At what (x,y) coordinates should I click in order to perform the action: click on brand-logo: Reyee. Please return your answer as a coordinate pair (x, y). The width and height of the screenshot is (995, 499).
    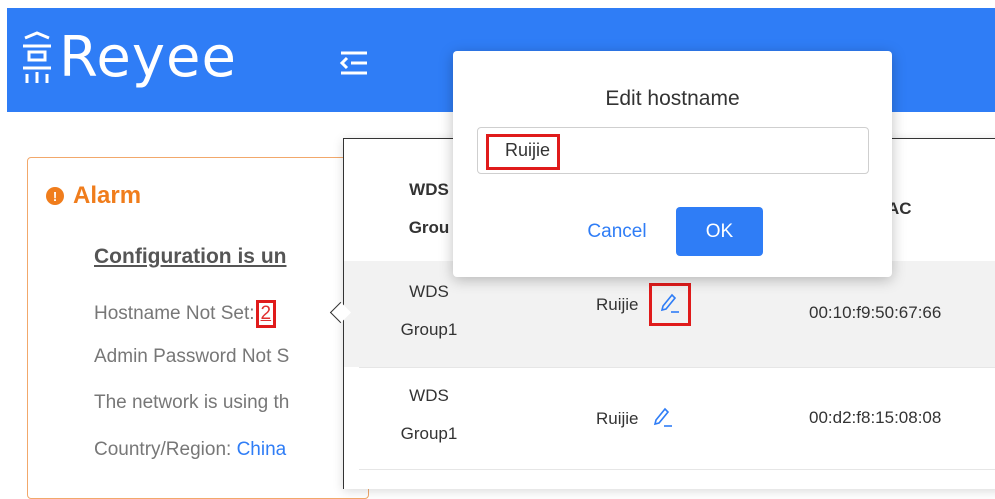
    Looking at the image, I should click on (127, 58).